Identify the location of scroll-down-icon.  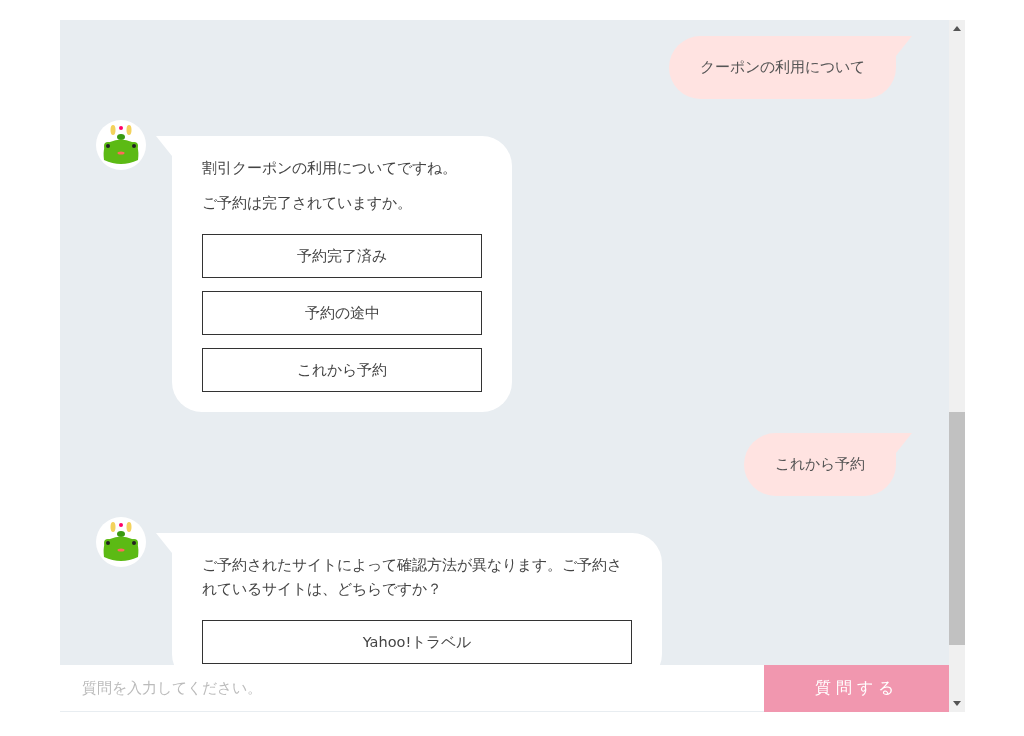
(957, 703).